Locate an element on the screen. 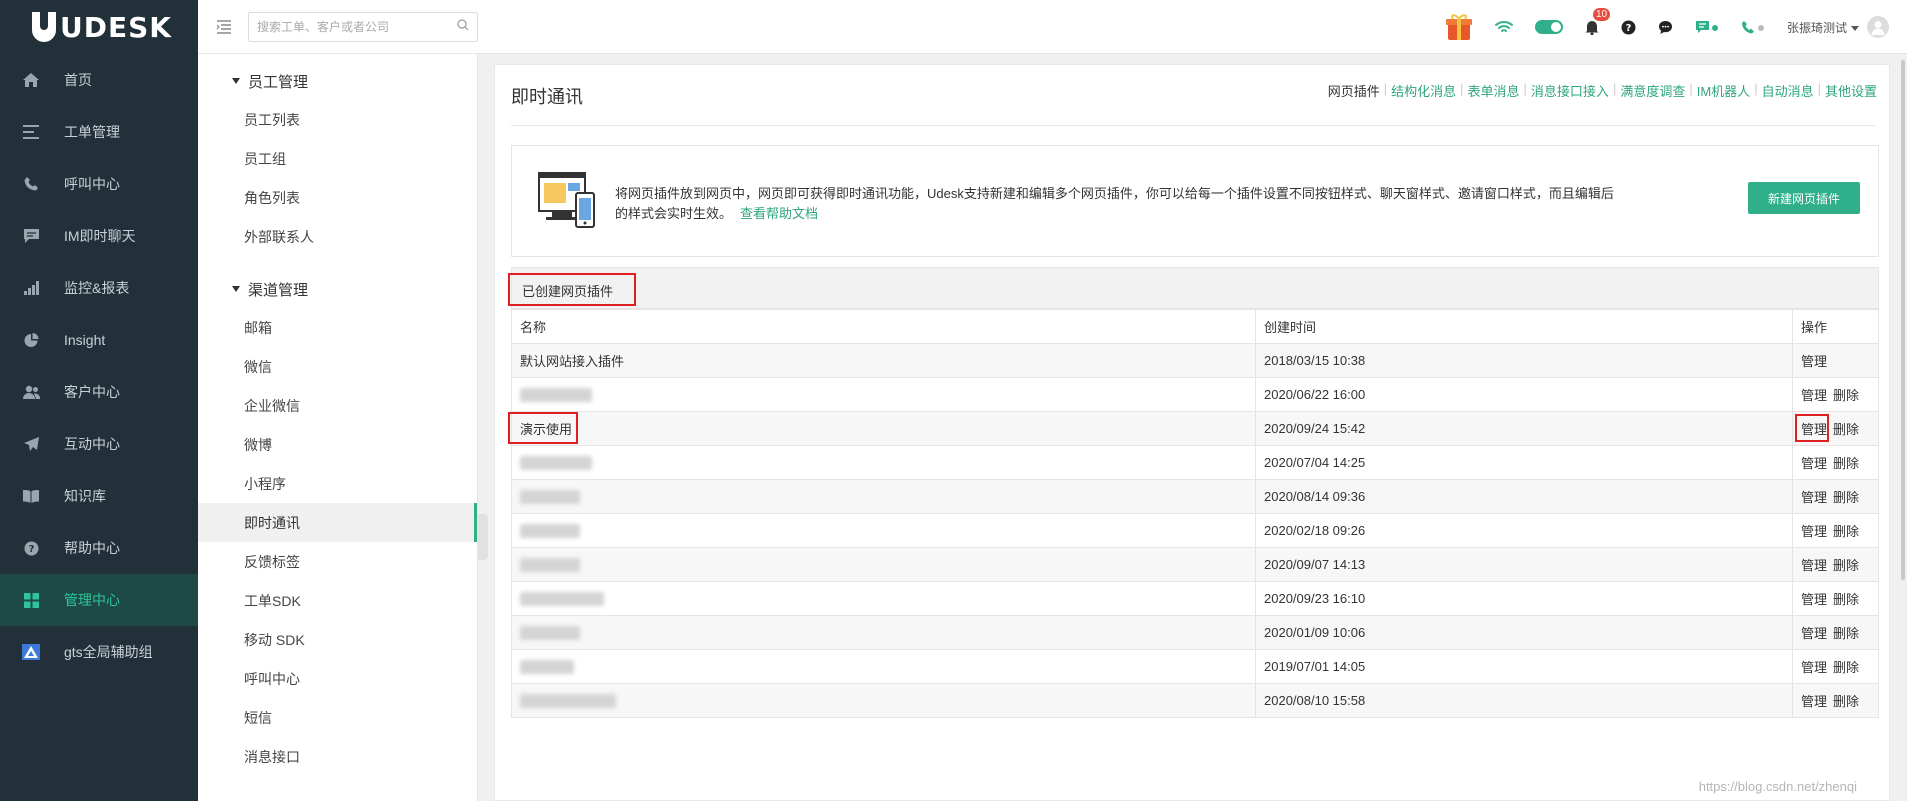 The width and height of the screenshot is (1907, 801). nav-link: 网页插件 is located at coordinates (1354, 90).